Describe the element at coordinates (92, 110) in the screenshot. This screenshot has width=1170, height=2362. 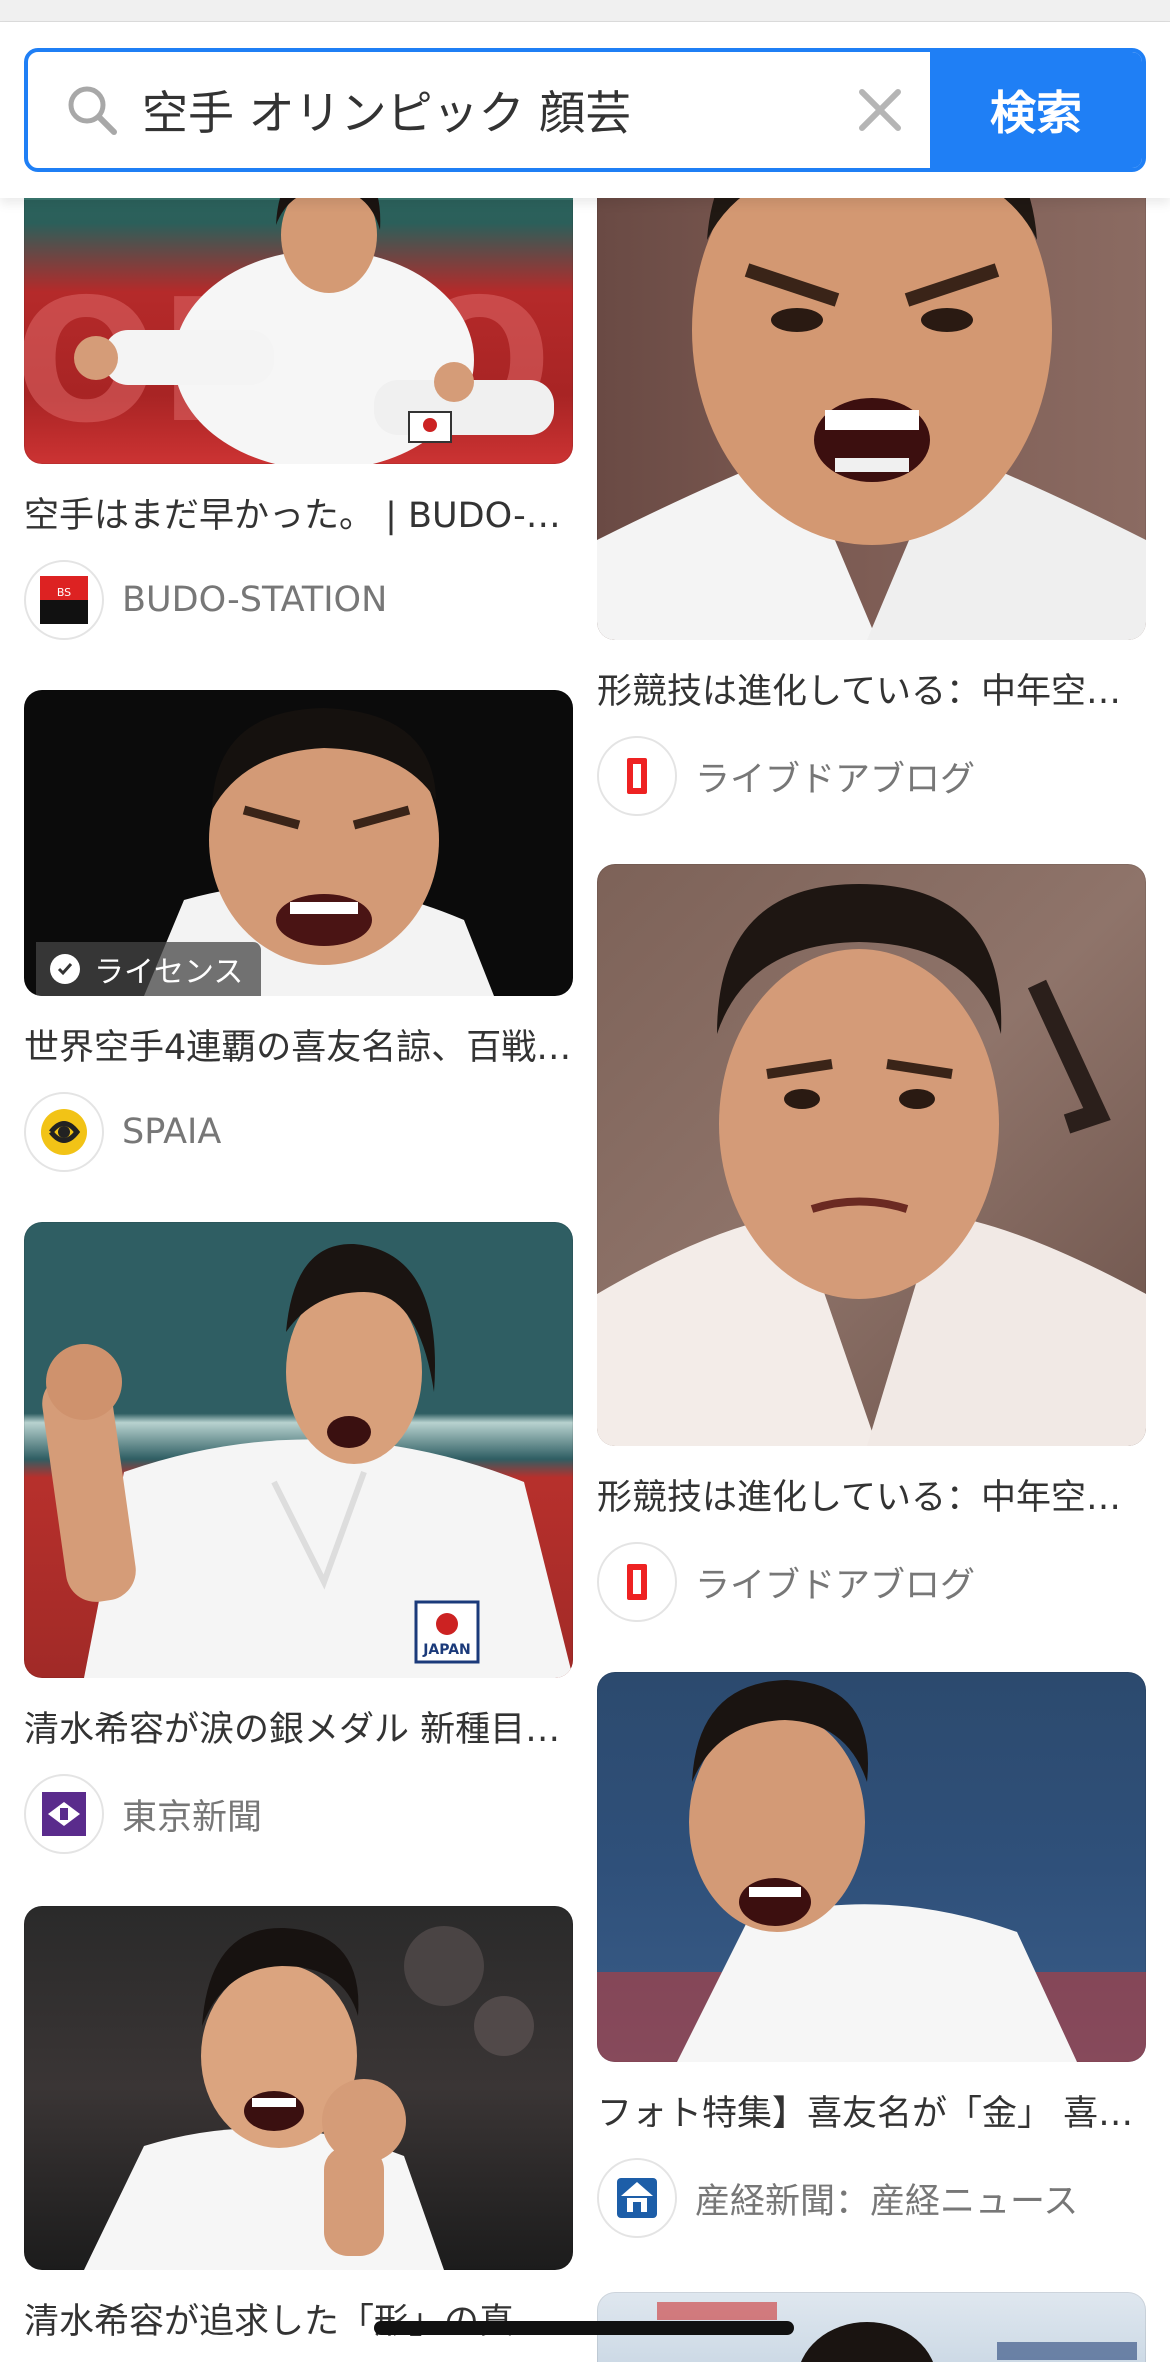
I see `search-icon` at that location.